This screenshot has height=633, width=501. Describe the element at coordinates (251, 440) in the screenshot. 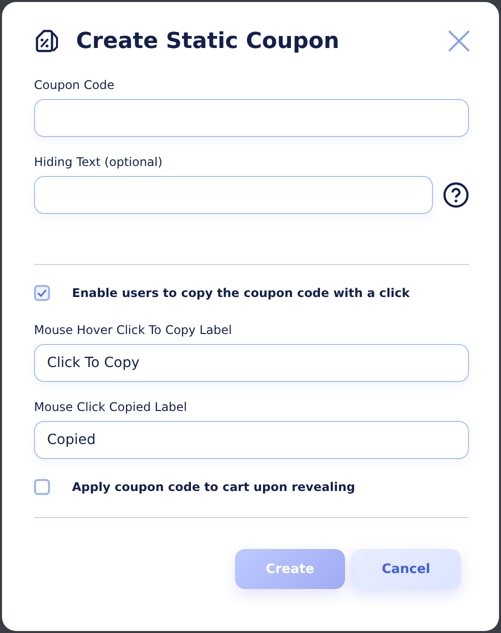

I see `input-field: Copied` at that location.